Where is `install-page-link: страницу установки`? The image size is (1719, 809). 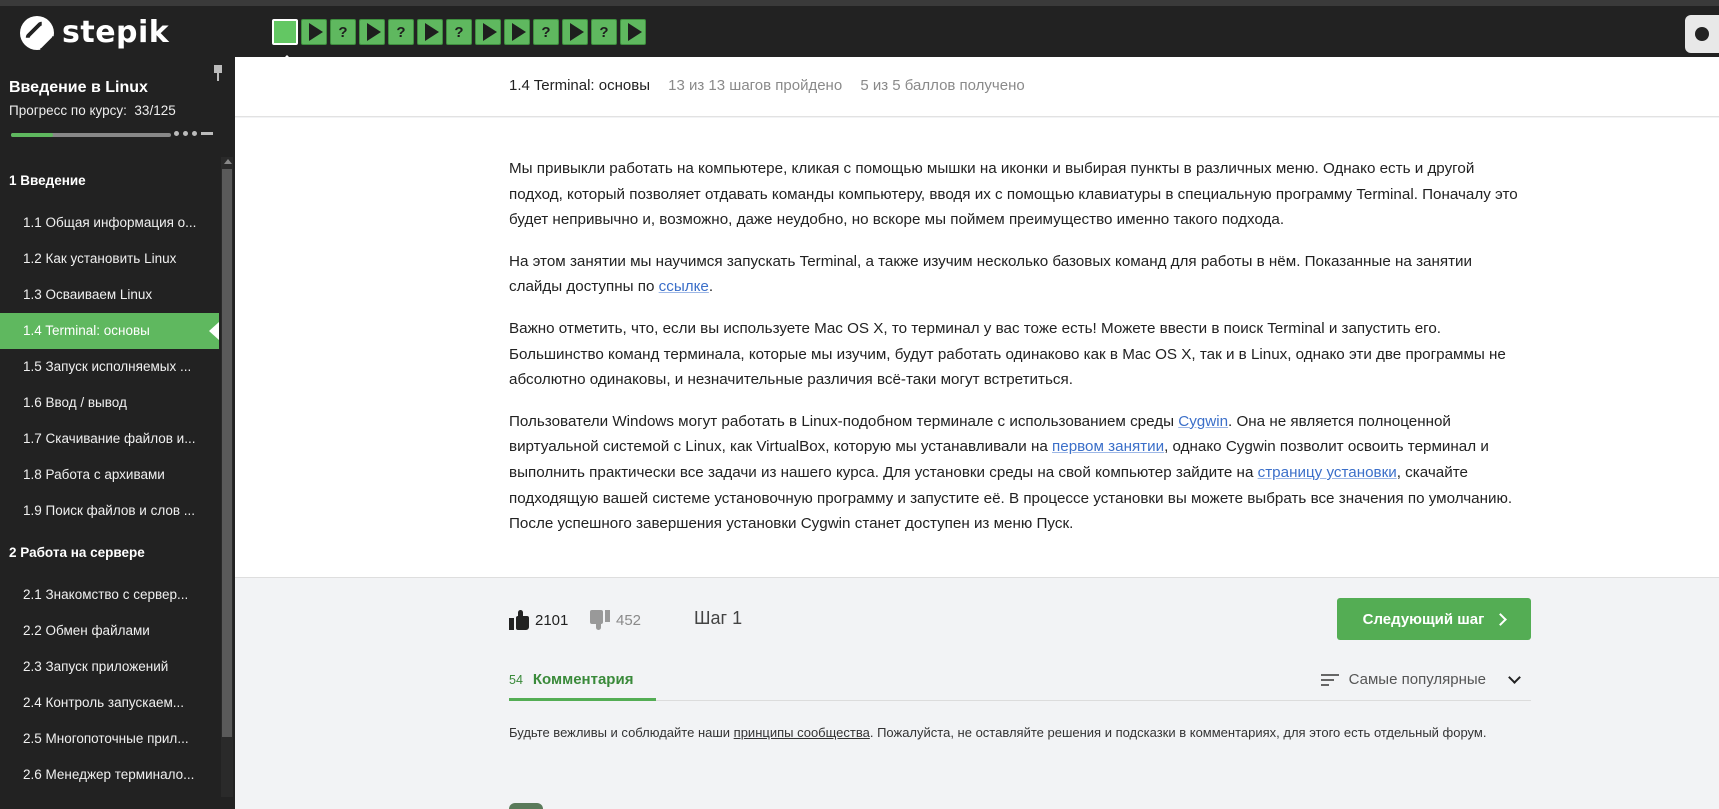 install-page-link: страницу установки is located at coordinates (1327, 472).